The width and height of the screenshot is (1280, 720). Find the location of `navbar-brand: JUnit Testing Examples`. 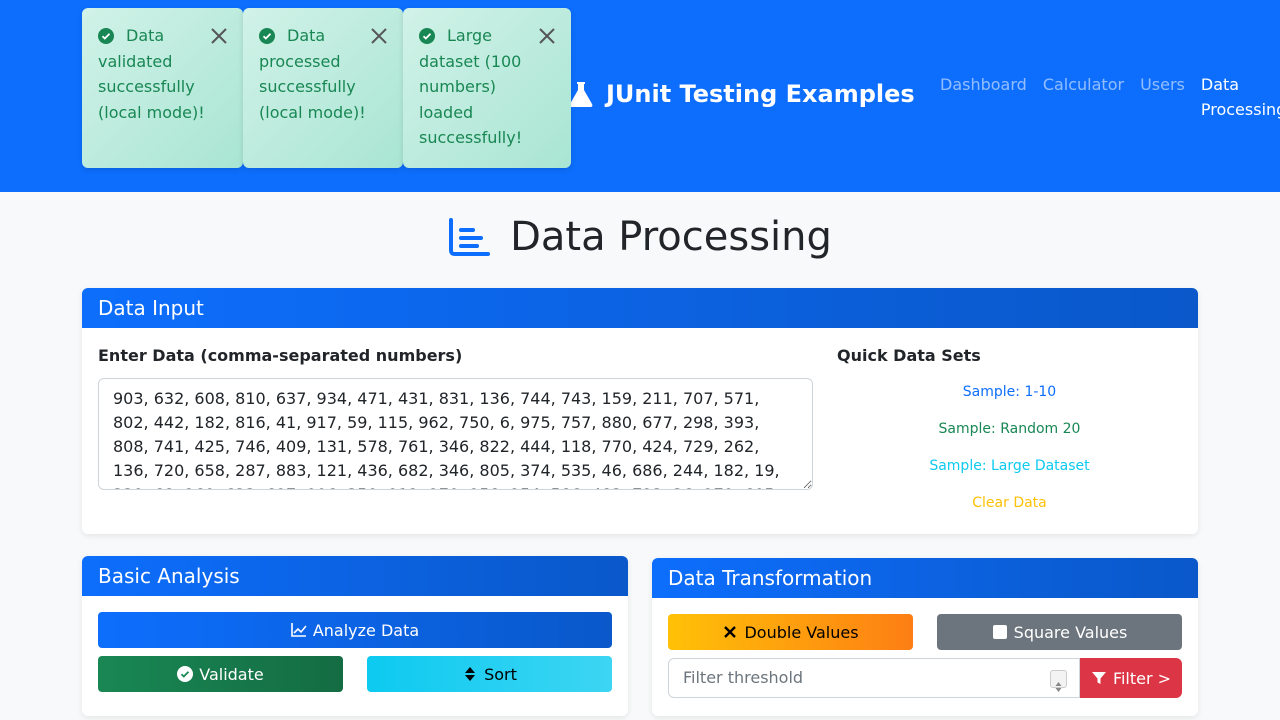

navbar-brand: JUnit Testing Examples is located at coordinates (741, 94).